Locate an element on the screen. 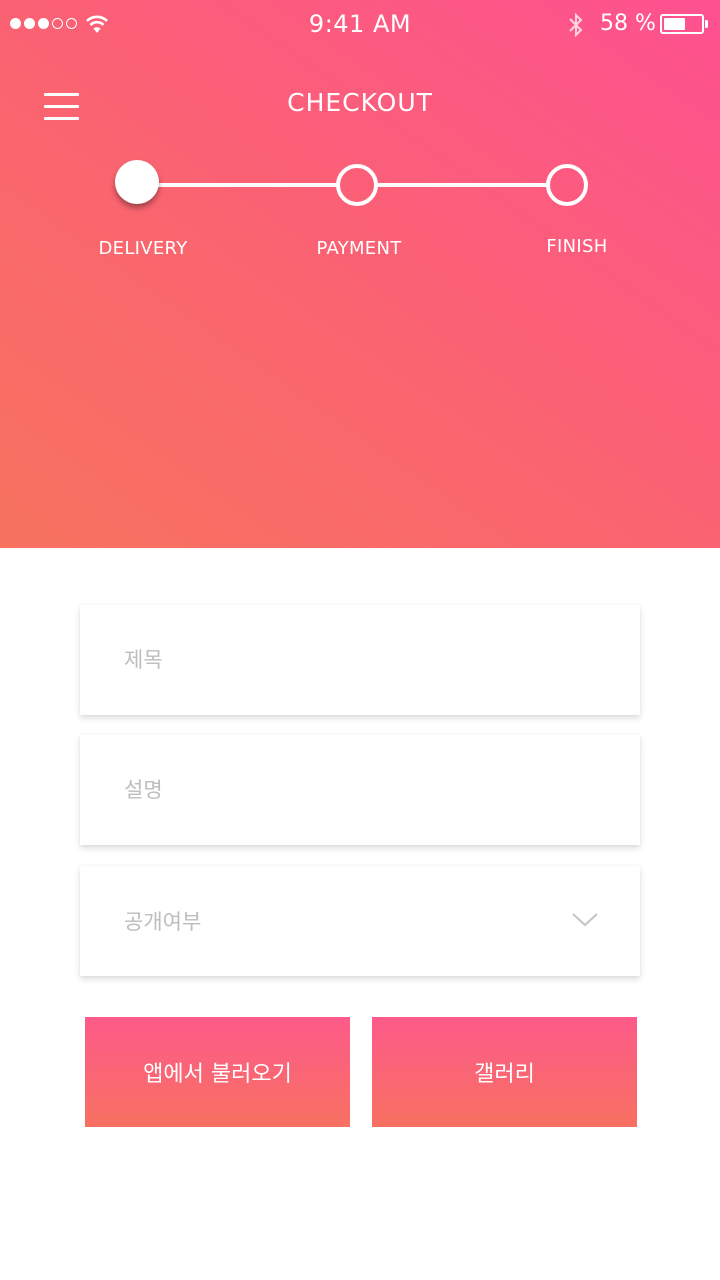 Image resolution: width=720 pixels, height=1280 pixels. visibility-select: 공개여부 is located at coordinates (360, 921).